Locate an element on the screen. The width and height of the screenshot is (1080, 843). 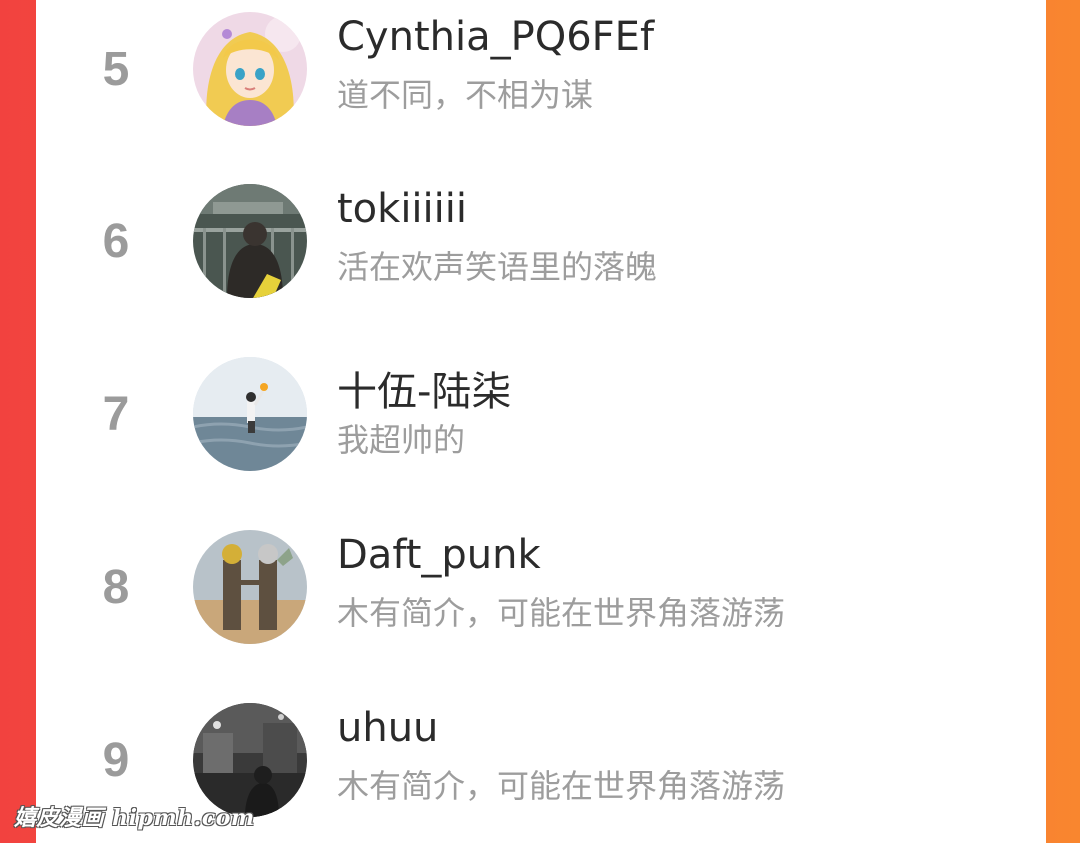
bridge-railing-avatar-icon is located at coordinates (250, 241).